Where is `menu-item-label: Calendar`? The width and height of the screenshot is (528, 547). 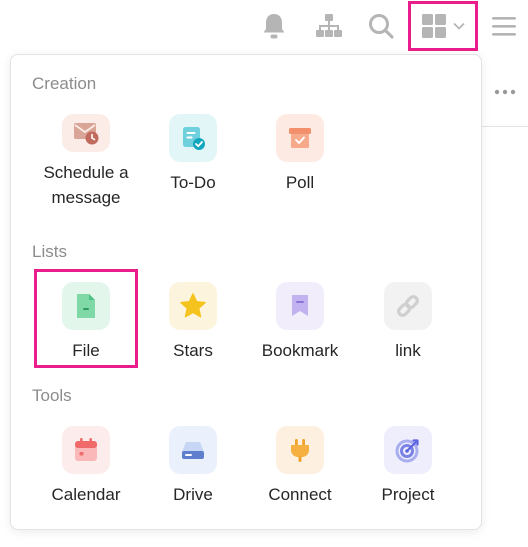
menu-item-label: Calendar is located at coordinates (86, 494).